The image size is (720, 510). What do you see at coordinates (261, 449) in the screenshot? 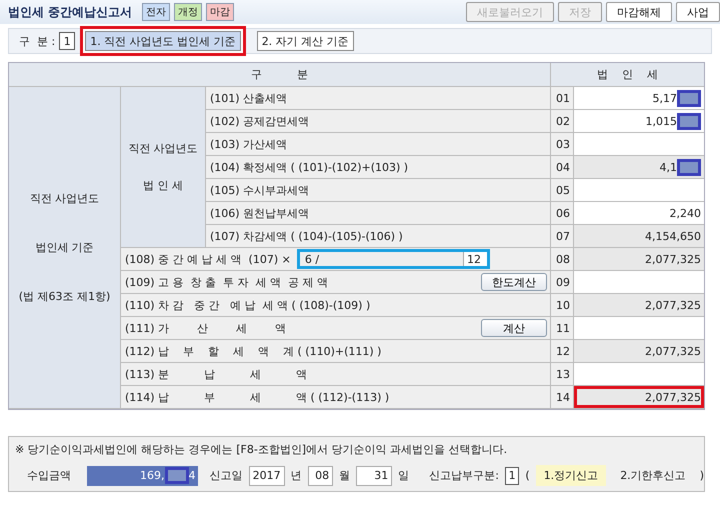
I see `note-text: ※ 당기순이익과세법인에 해당하는 경우에는 [F8-조합법인]에서 당기순이익 과세법인을 선택합니다.` at bounding box center [261, 449].